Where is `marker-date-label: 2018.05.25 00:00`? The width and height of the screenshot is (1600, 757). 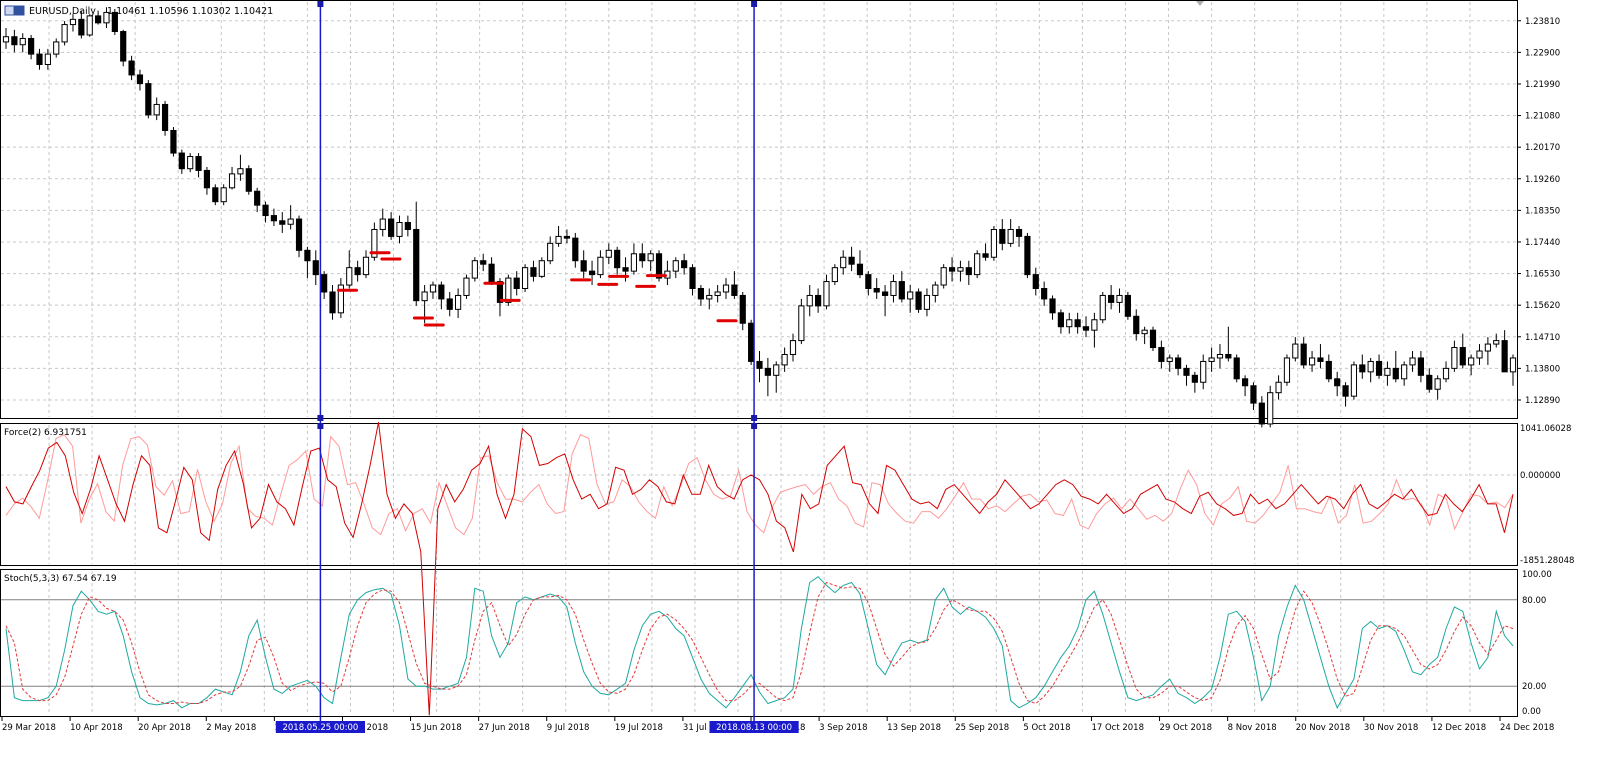 marker-date-label: 2018.05.25 00:00 is located at coordinates (320, 728).